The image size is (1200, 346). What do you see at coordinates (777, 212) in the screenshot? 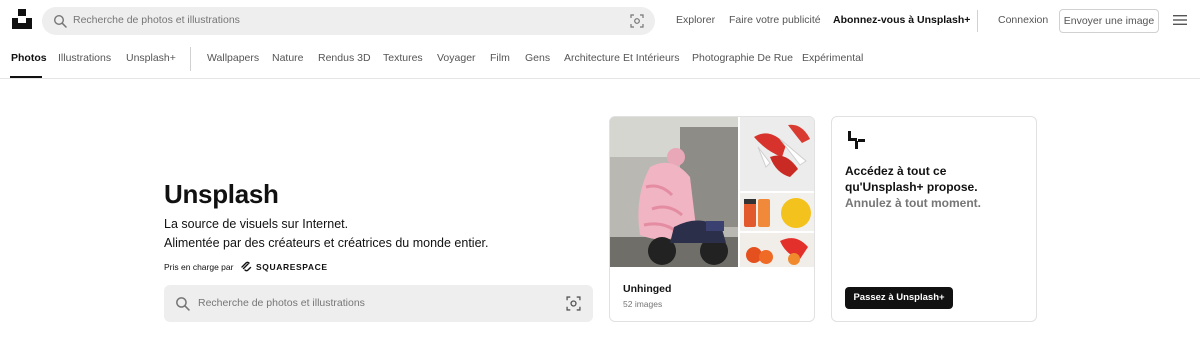
I see `collection-photo-jars` at bounding box center [777, 212].